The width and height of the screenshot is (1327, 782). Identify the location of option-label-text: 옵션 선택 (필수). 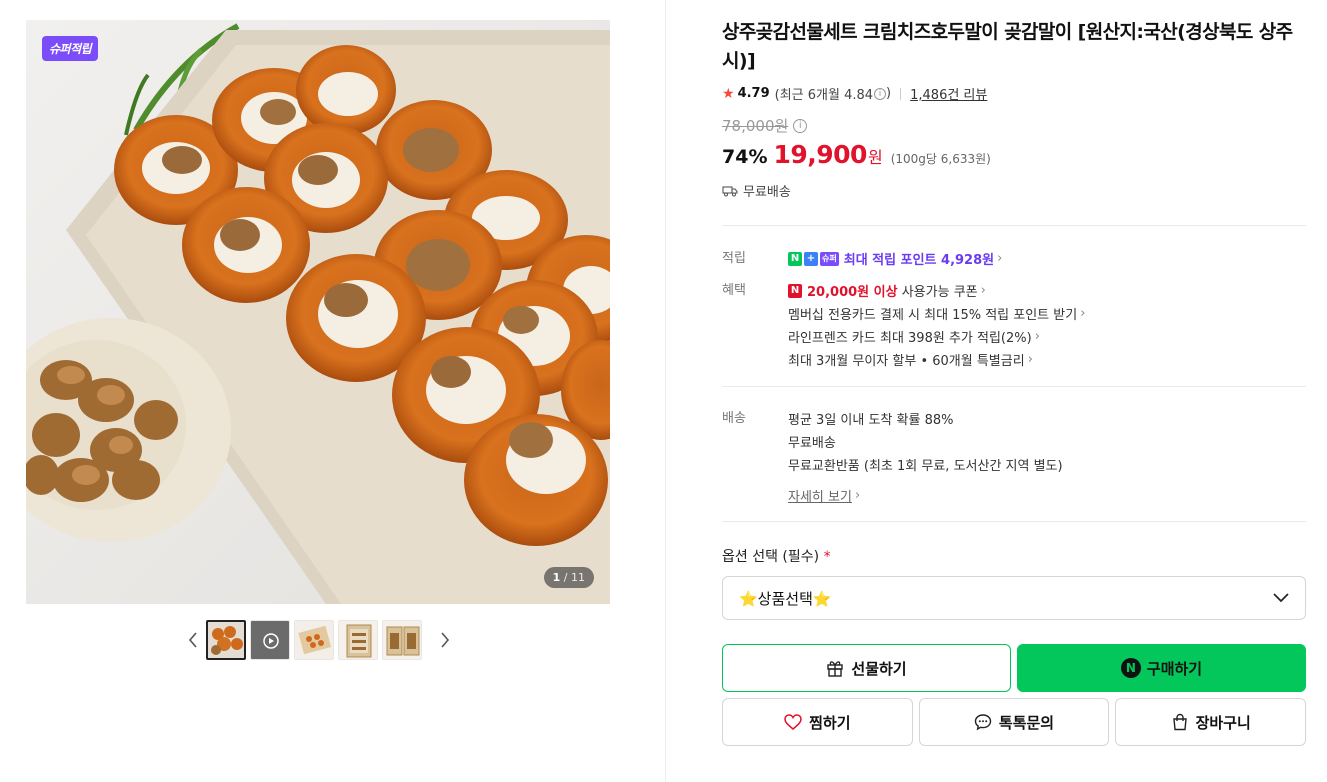
(771, 557).